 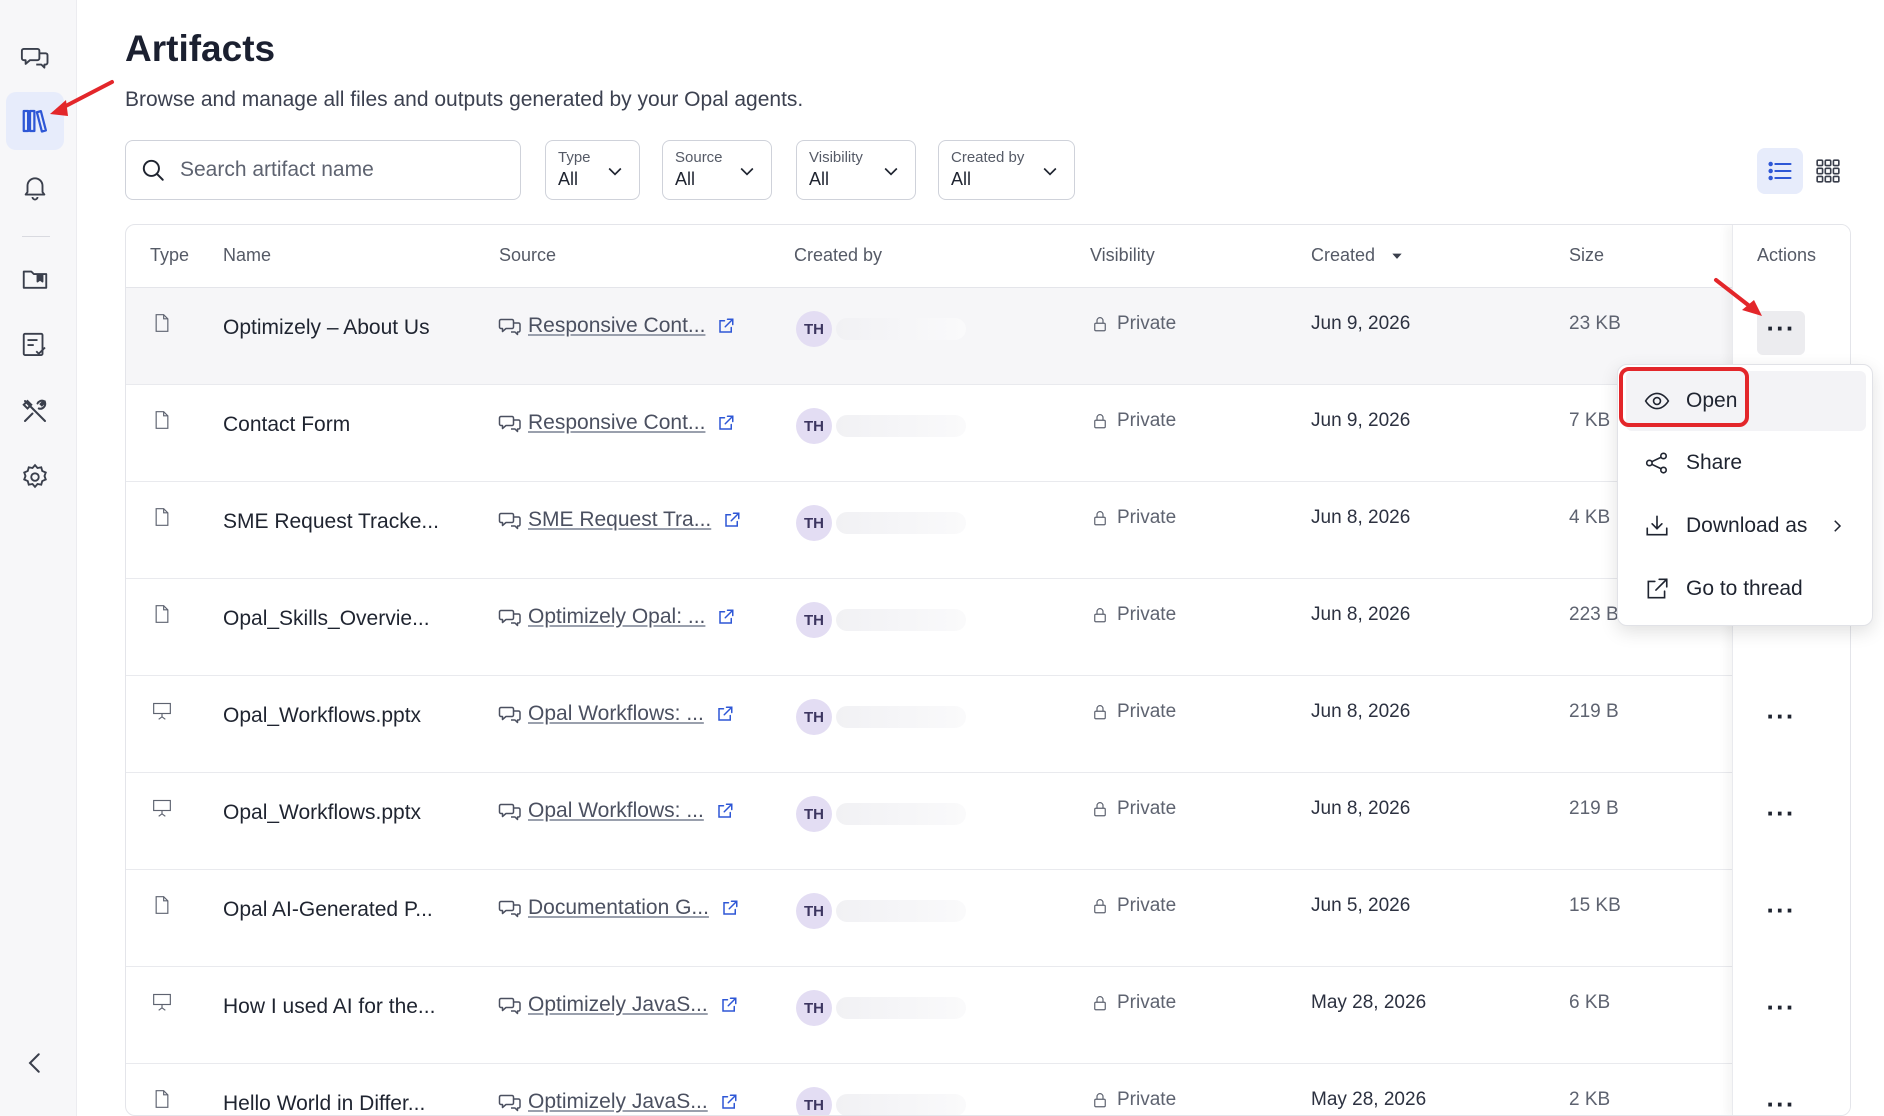 What do you see at coordinates (1122, 255) in the screenshot?
I see `column-header-visibility: Visibility` at bounding box center [1122, 255].